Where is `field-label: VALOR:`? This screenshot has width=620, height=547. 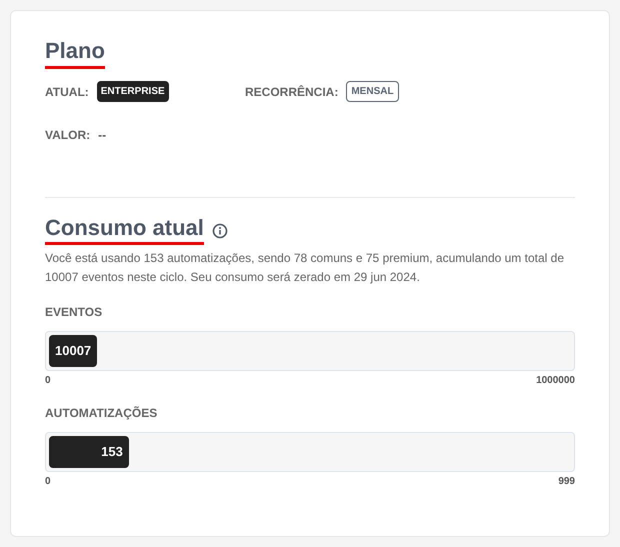
field-label: VALOR: is located at coordinates (67, 135).